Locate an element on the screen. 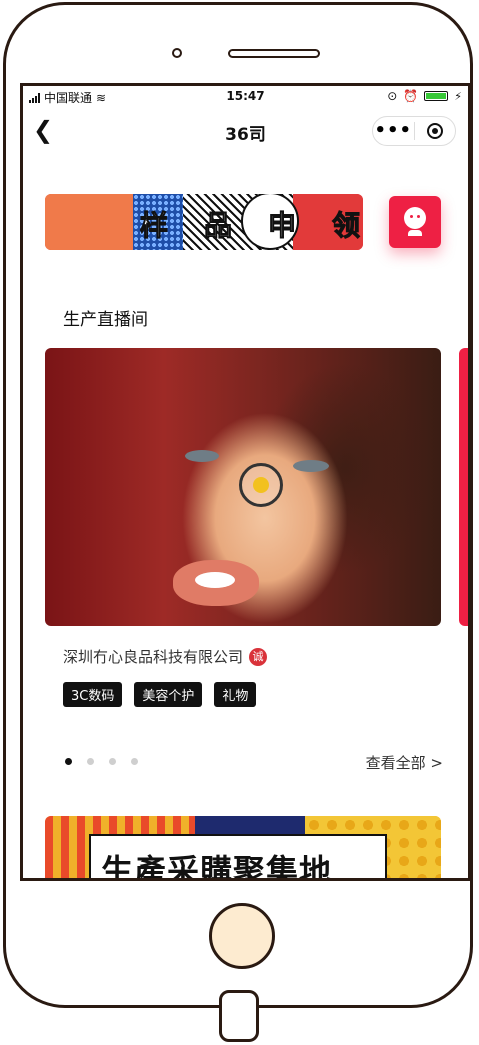 This screenshot has width=479, height=1045. company-name: 深圳冇心良品科技有限公司 is located at coordinates (153, 657).